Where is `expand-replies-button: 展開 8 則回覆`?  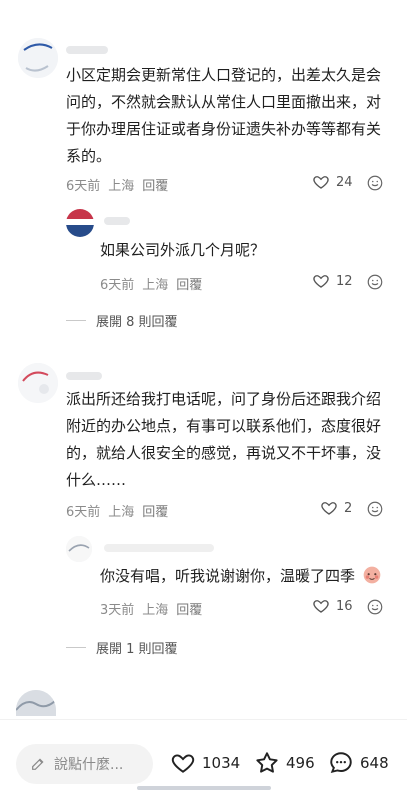 expand-replies-button: 展開 8 則回覆 is located at coordinates (122, 320).